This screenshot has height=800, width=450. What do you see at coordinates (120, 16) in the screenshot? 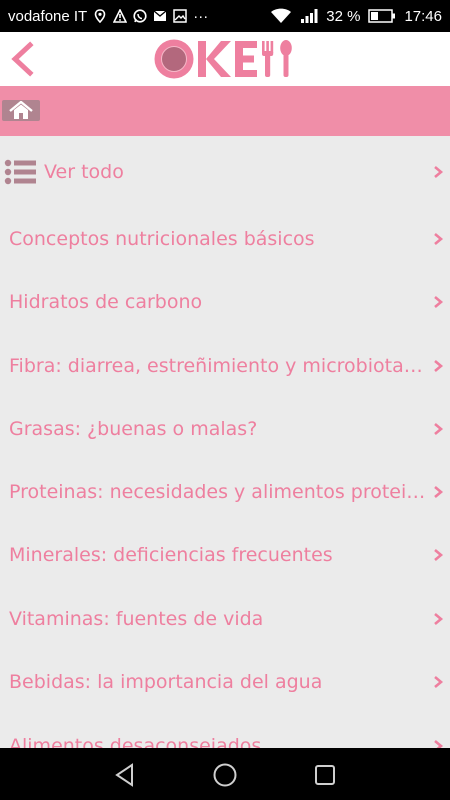
I see `alert-icon` at bounding box center [120, 16].